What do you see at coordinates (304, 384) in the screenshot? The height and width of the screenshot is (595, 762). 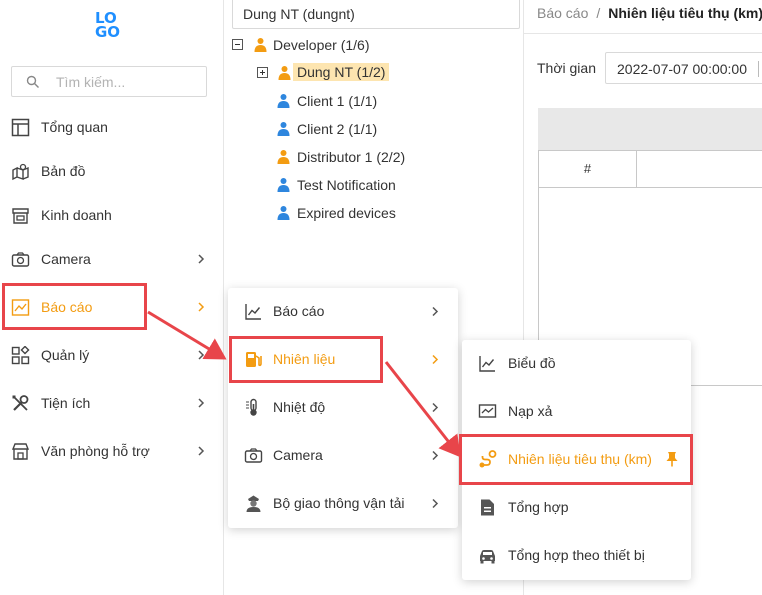 I see `annotation-arrows` at bounding box center [304, 384].